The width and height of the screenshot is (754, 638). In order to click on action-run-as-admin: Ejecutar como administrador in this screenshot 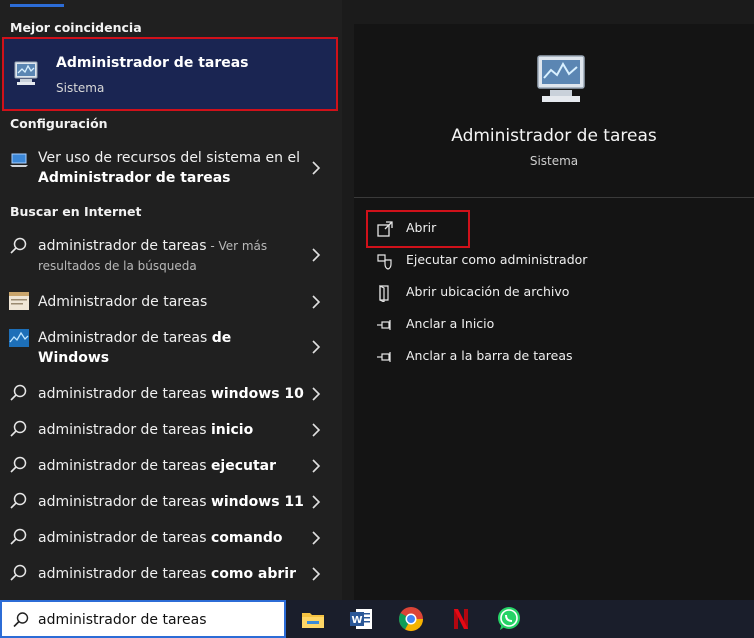, I will do `click(554, 261)`.